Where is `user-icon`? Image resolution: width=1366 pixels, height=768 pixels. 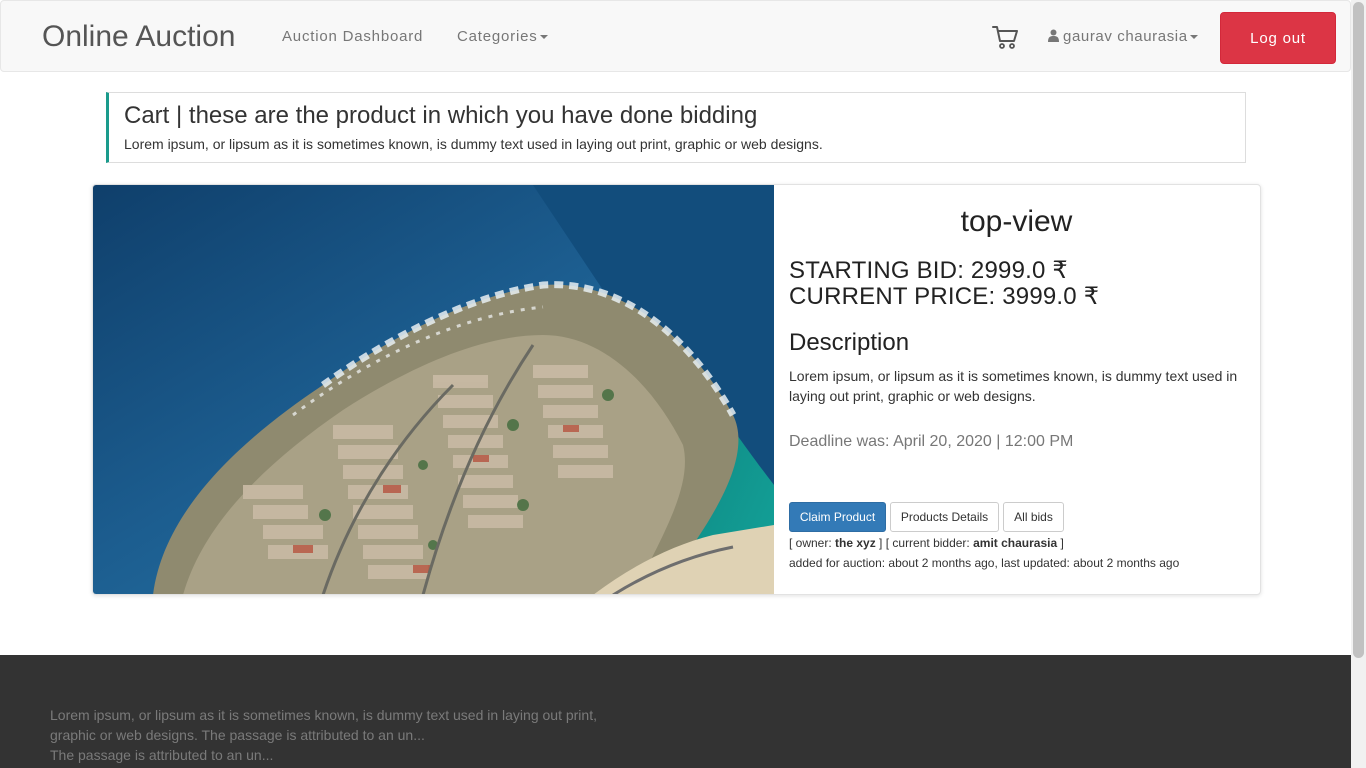 user-icon is located at coordinates (1053, 35).